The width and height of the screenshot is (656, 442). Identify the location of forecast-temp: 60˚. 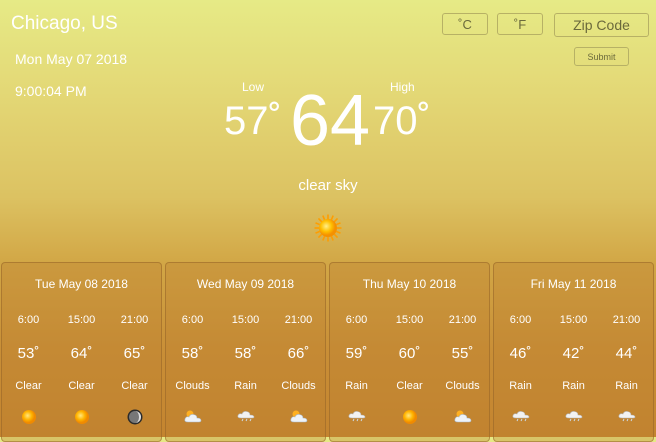
(409, 353).